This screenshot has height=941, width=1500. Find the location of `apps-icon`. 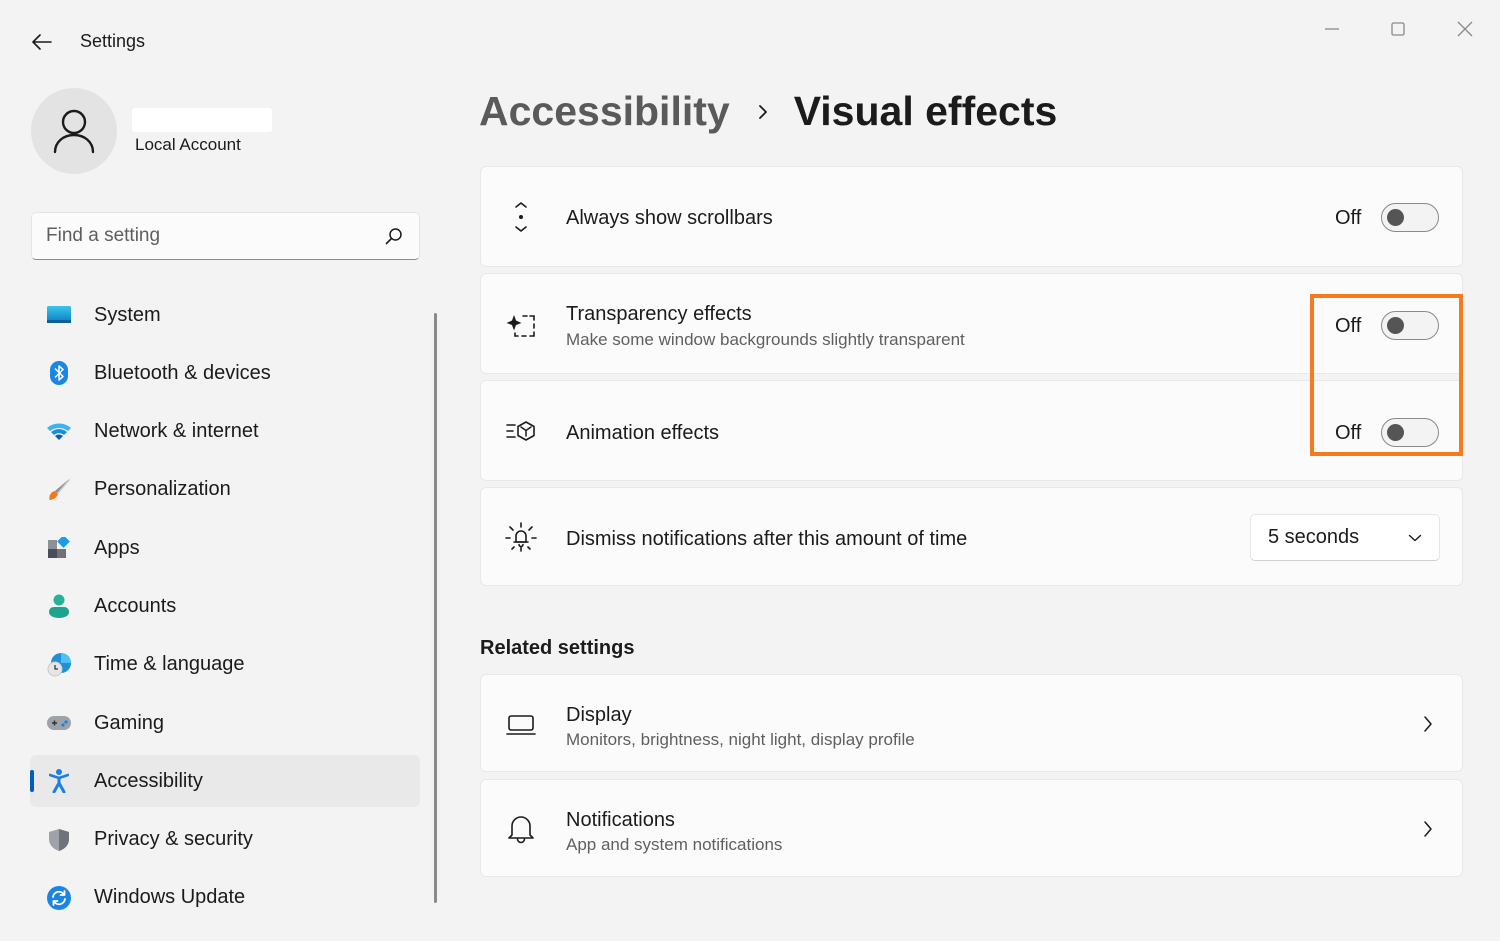

apps-icon is located at coordinates (59, 548).